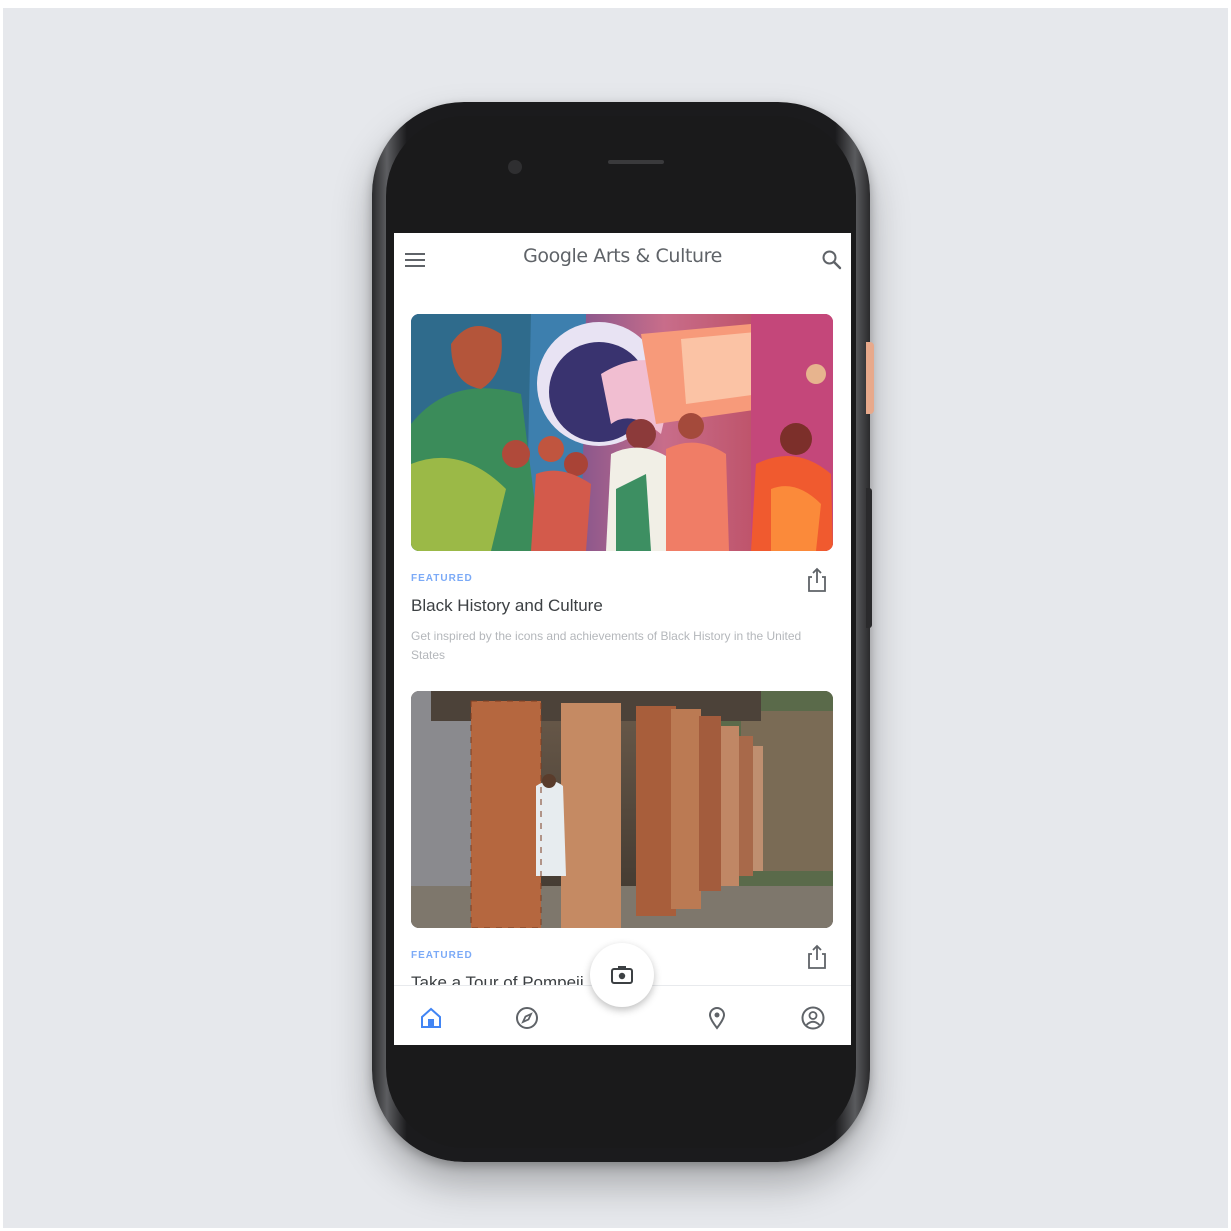 The image size is (1231, 1231). Describe the element at coordinates (527, 1018) in the screenshot. I see `explore-icon` at that location.